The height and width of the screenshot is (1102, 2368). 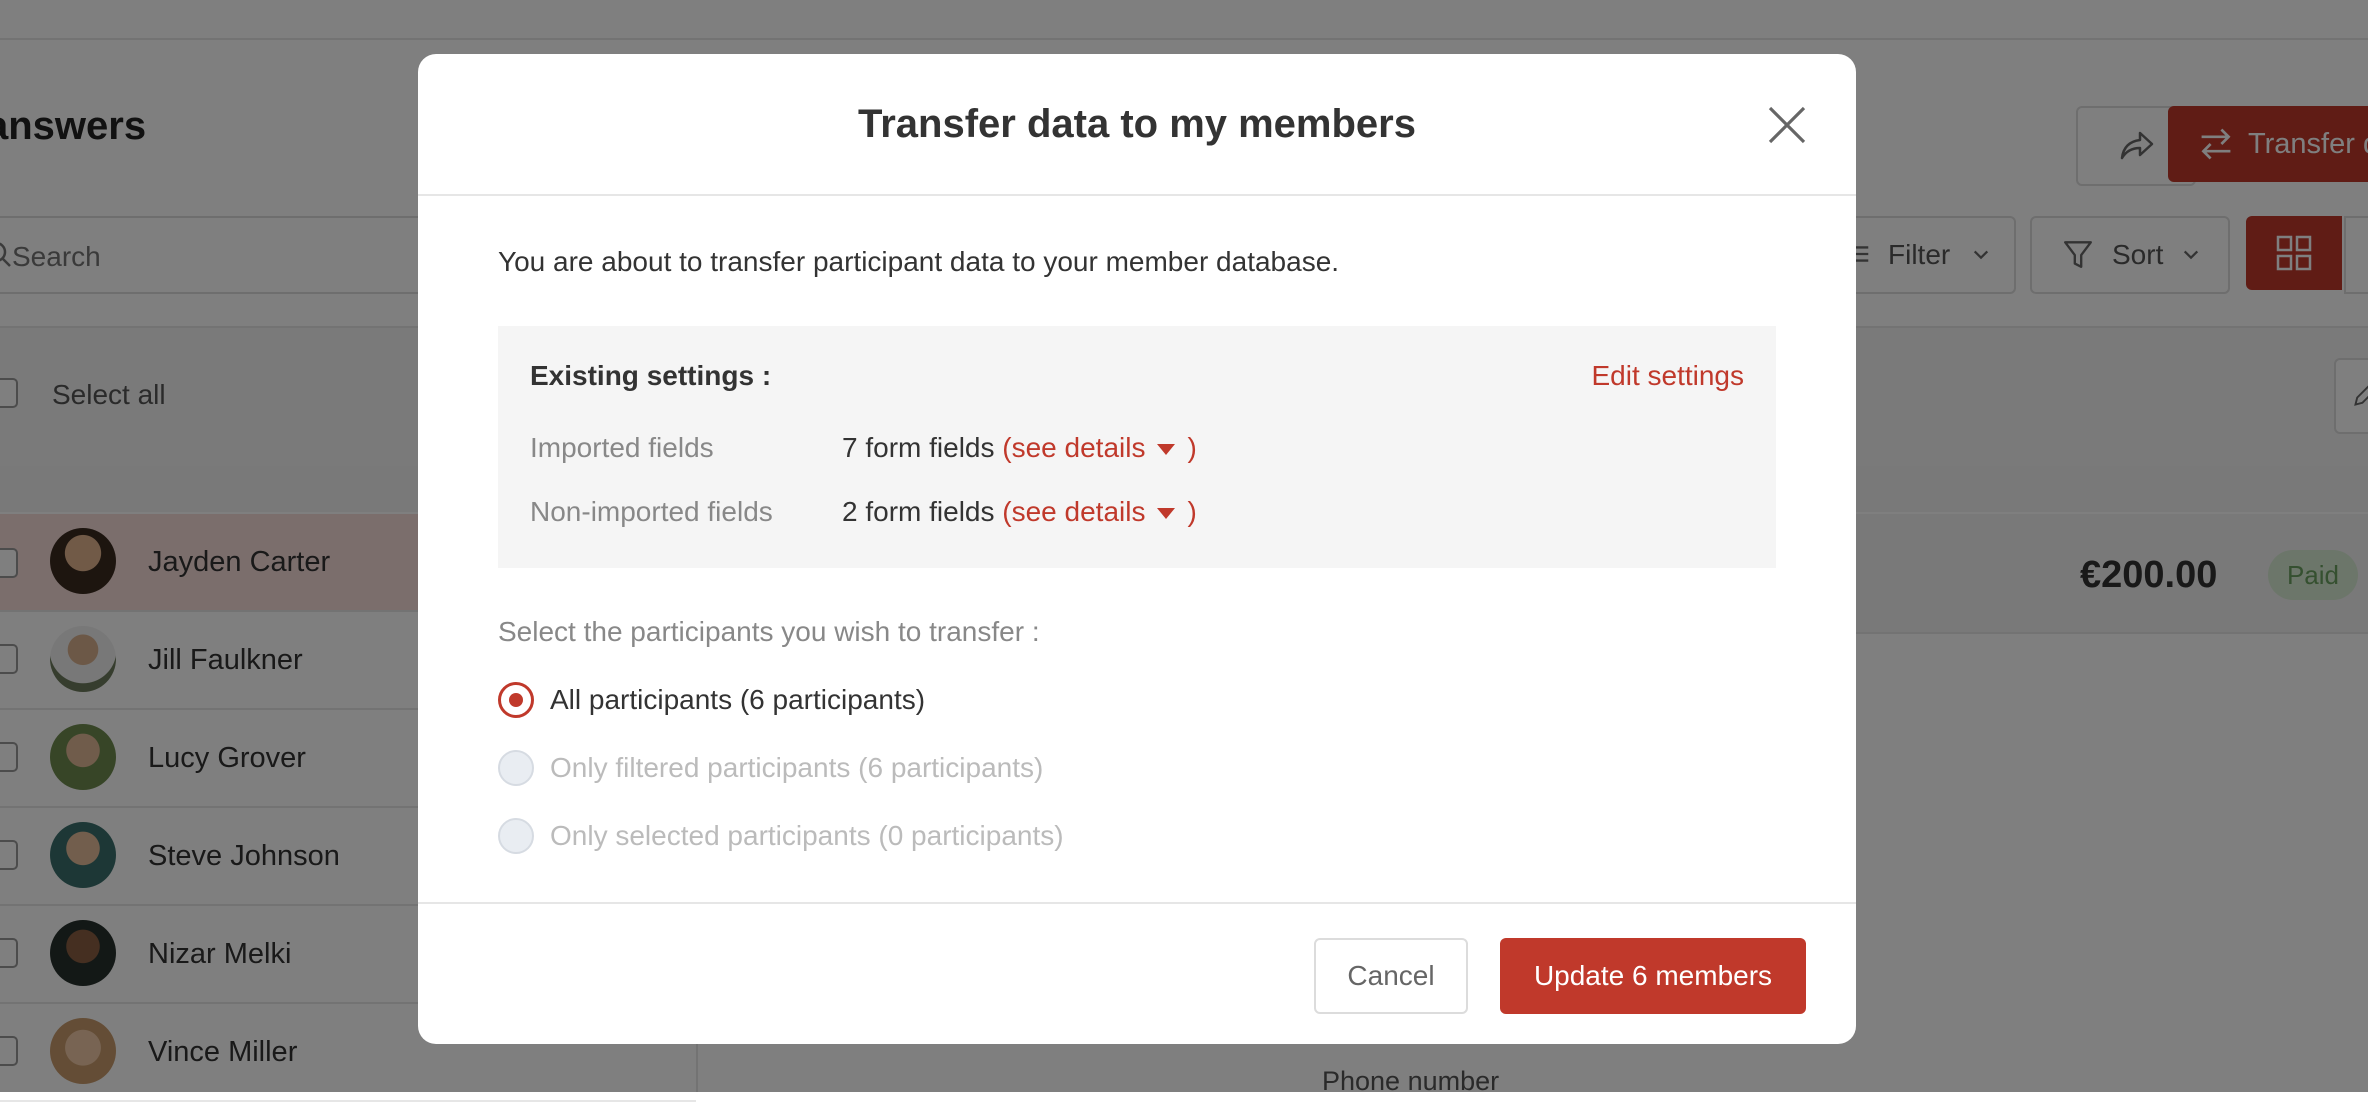 I want to click on cancel-button: Cancel, so click(x=1391, y=976).